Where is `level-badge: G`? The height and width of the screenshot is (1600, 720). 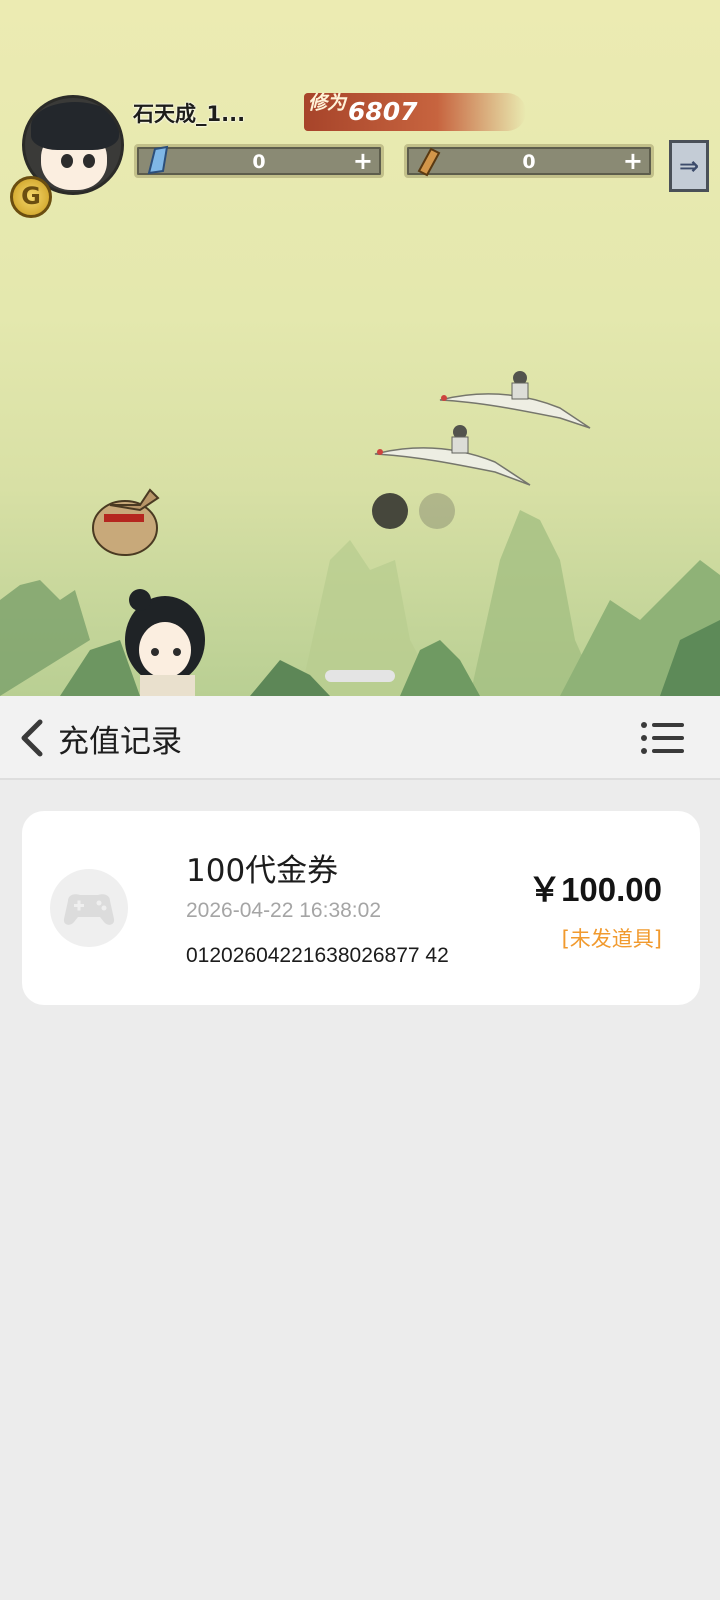
level-badge: G is located at coordinates (31, 197).